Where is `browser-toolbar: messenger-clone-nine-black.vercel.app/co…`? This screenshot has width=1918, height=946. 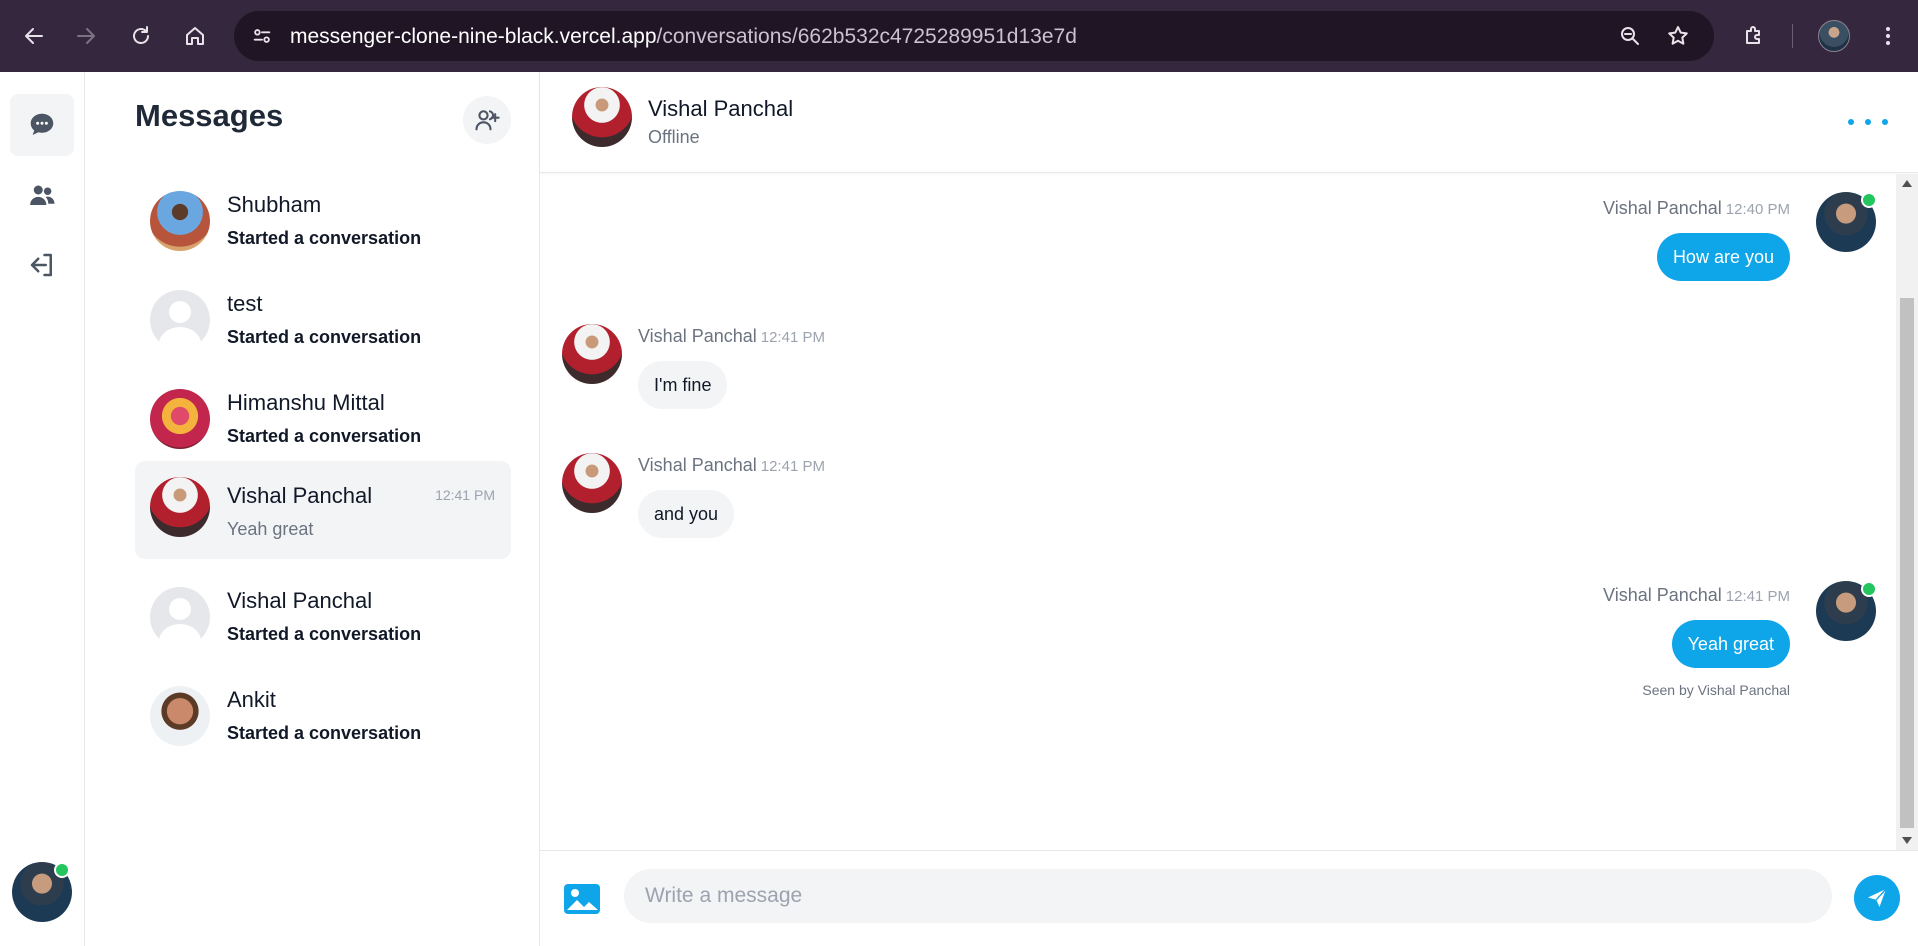
browser-toolbar: messenger-clone-nine-black.vercel.app/co… is located at coordinates (959, 36).